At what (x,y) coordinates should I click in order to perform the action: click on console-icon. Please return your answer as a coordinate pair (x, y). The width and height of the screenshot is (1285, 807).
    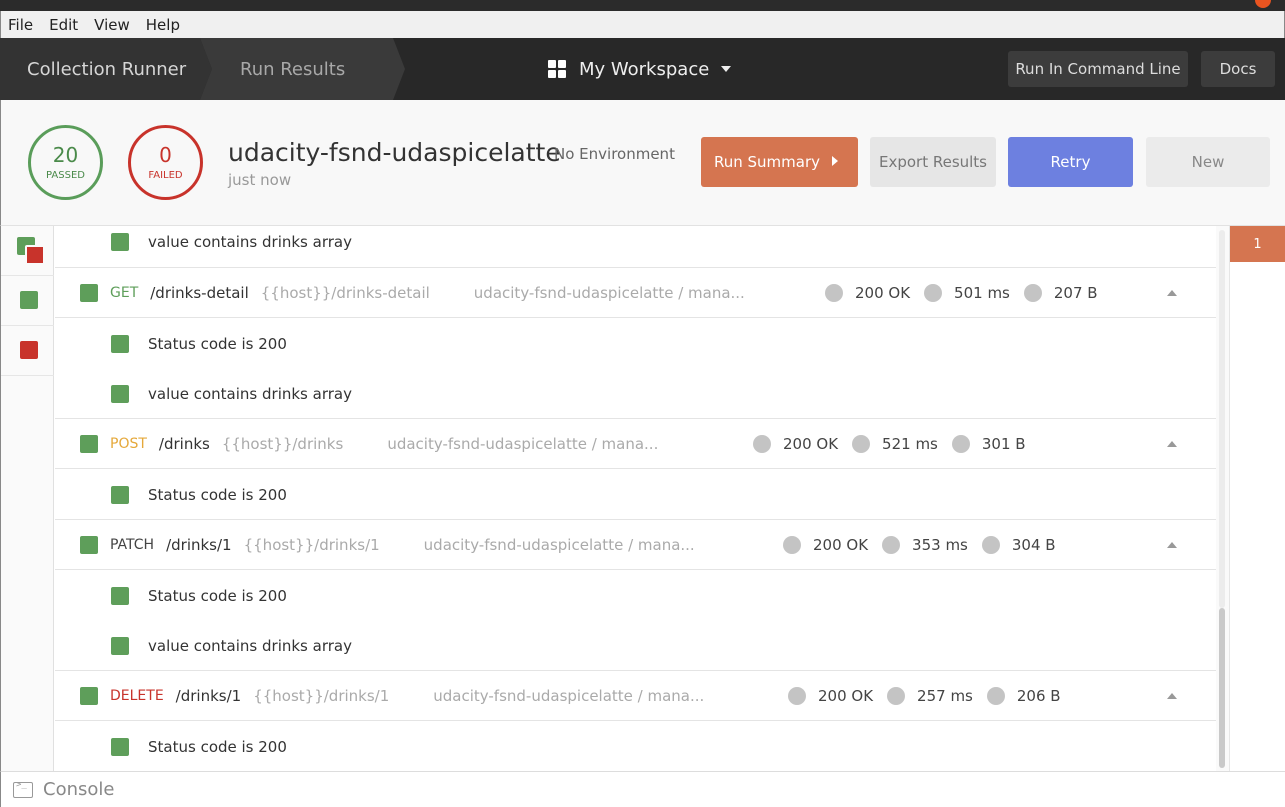
    Looking at the image, I should click on (23, 789).